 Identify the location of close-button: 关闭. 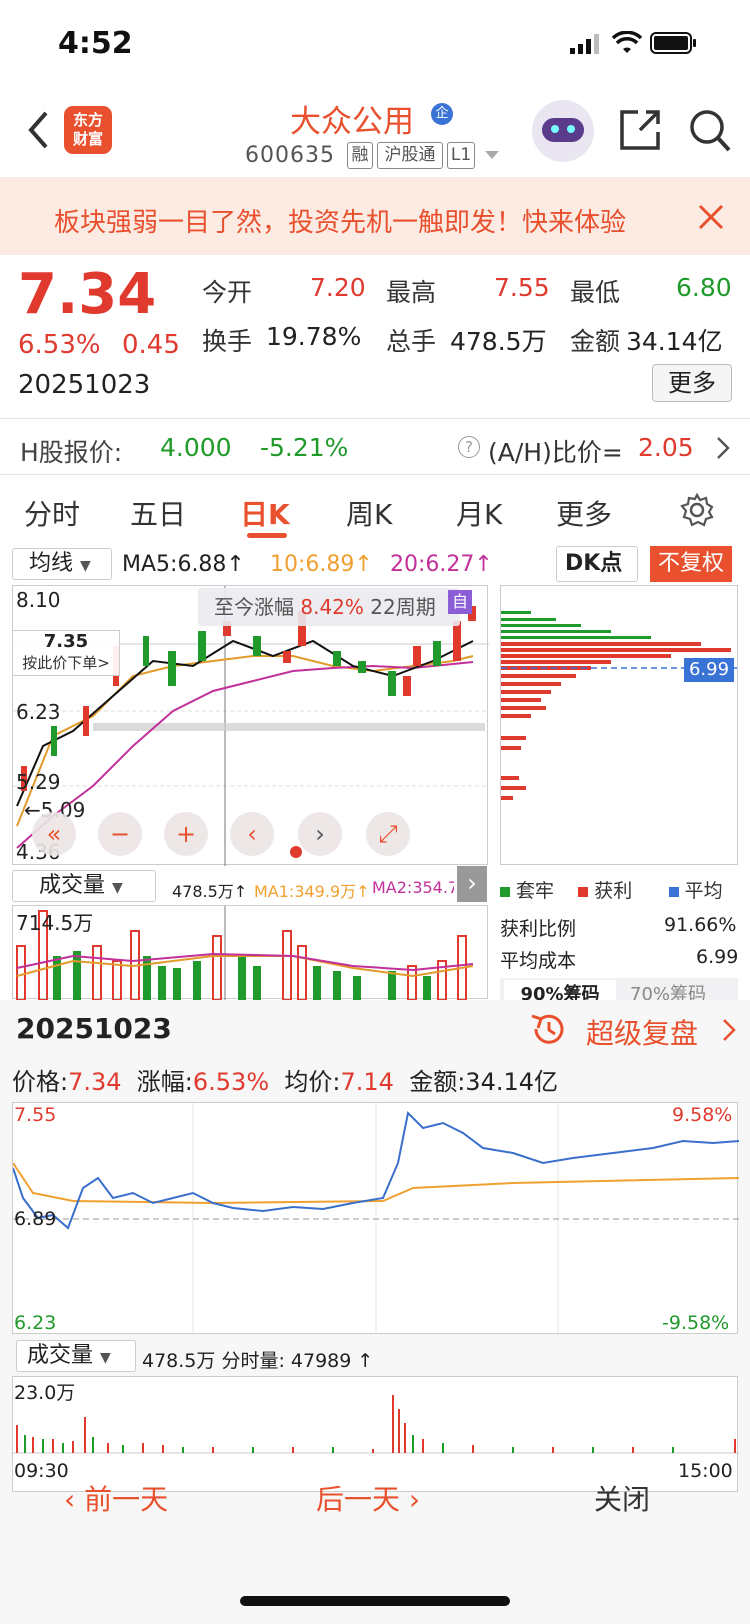
(622, 1498).